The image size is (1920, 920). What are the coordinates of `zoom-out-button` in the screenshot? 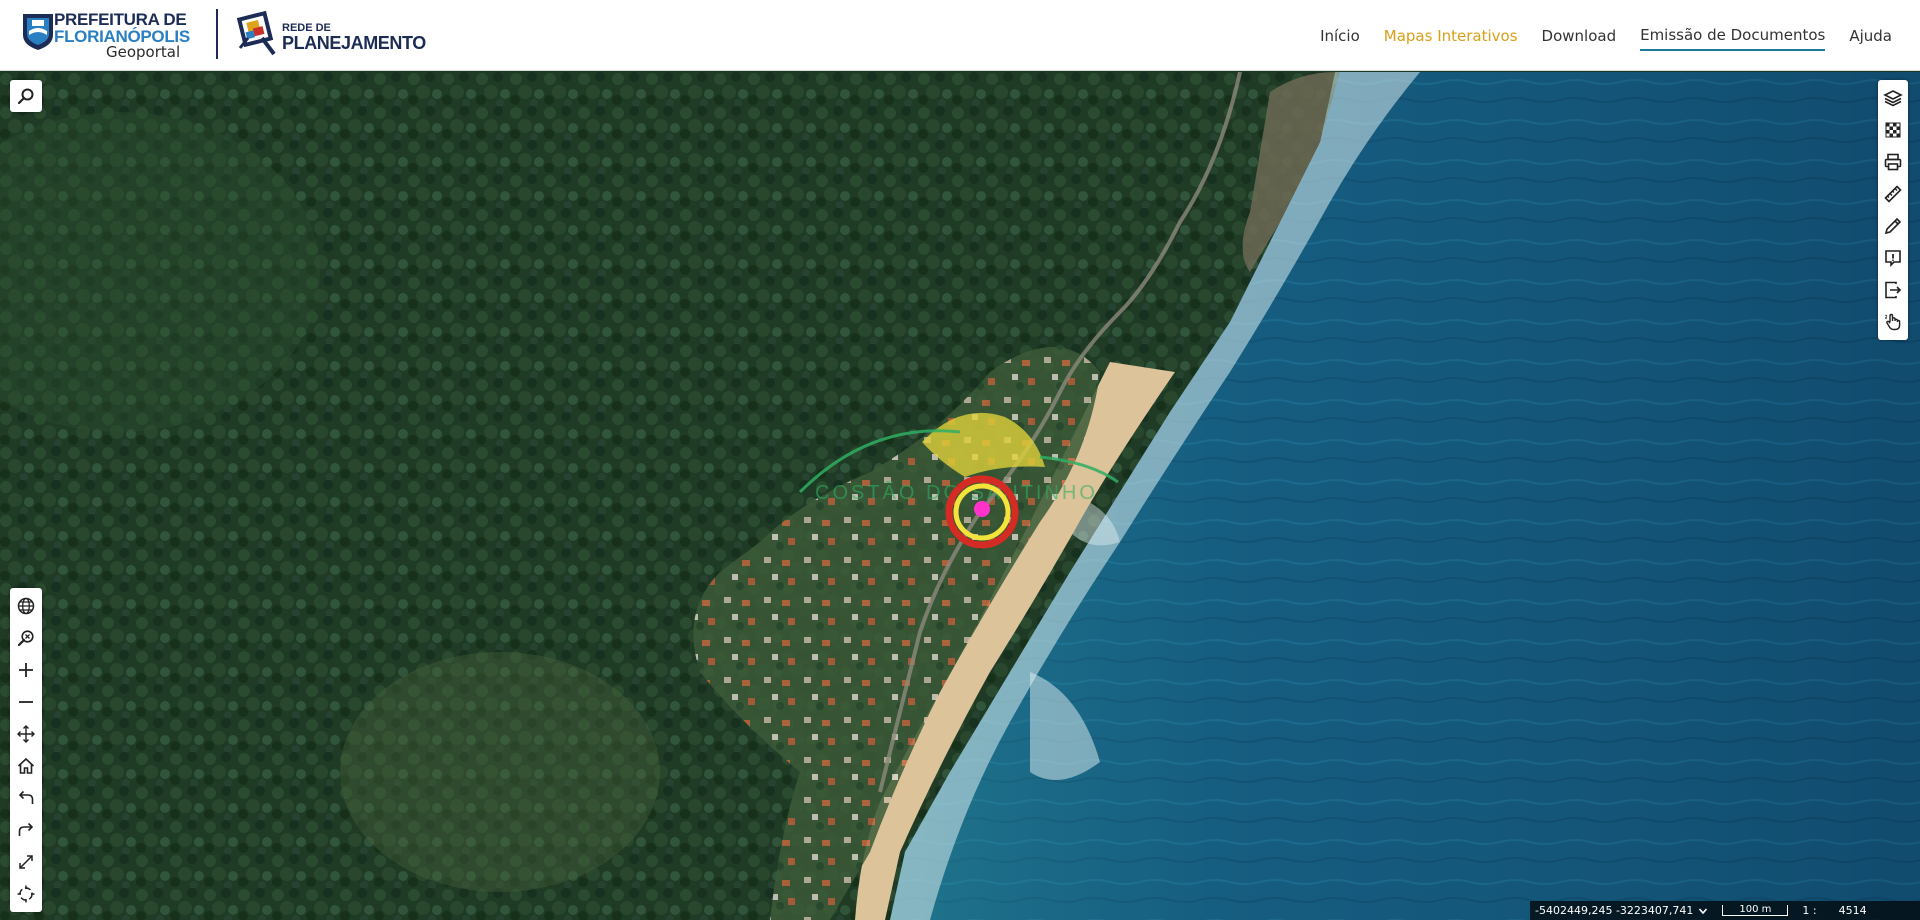 It's located at (26, 702).